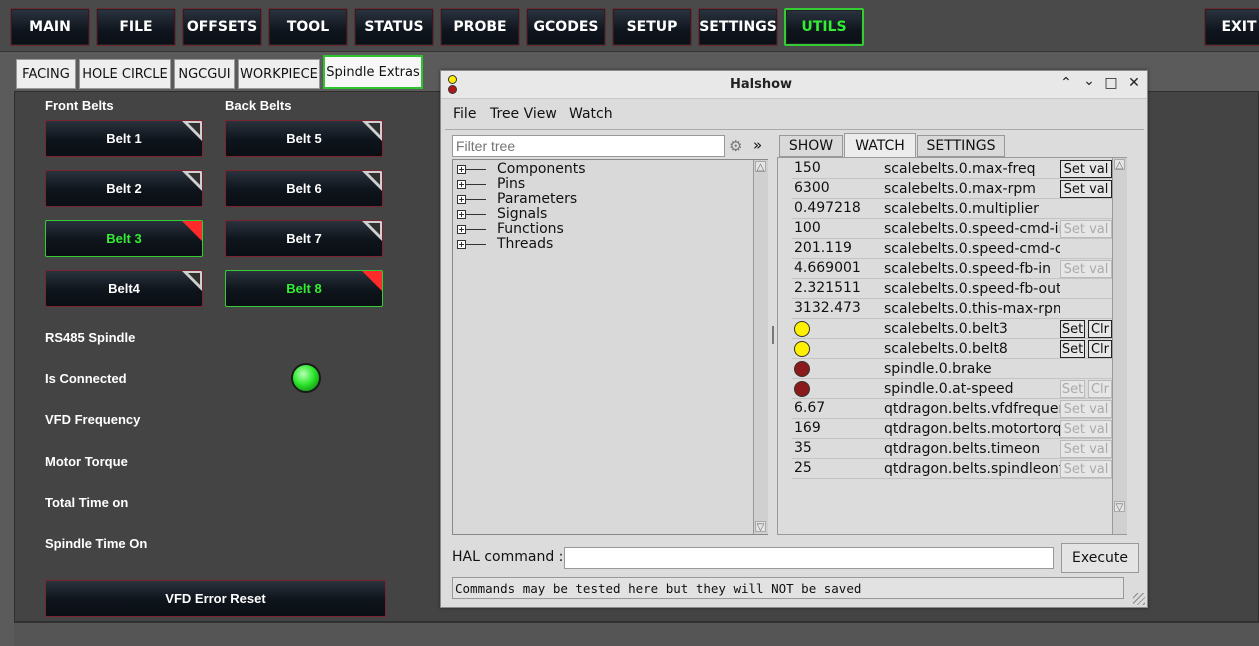 The height and width of the screenshot is (646, 1259). Describe the element at coordinates (125, 74) in the screenshot. I see `subtab-hole-circle: HOLE CIRCLE` at that location.